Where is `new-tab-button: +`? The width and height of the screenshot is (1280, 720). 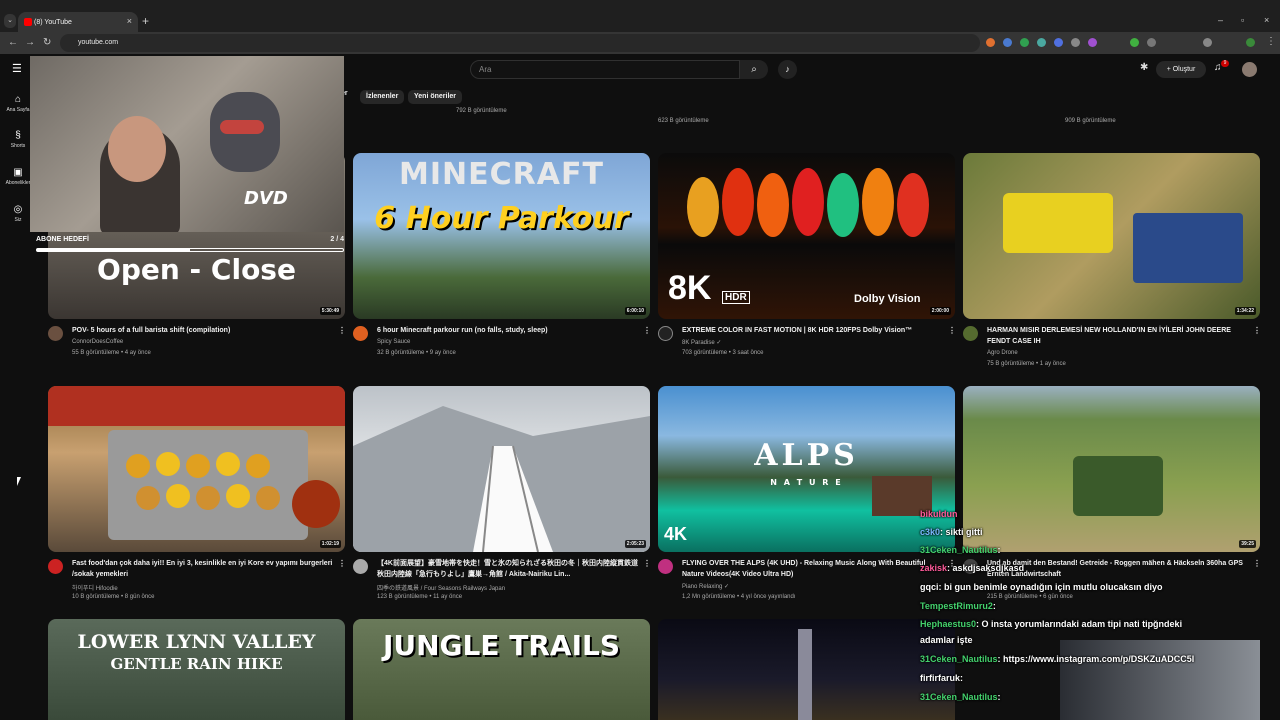
new-tab-button: + is located at coordinates (145, 21).